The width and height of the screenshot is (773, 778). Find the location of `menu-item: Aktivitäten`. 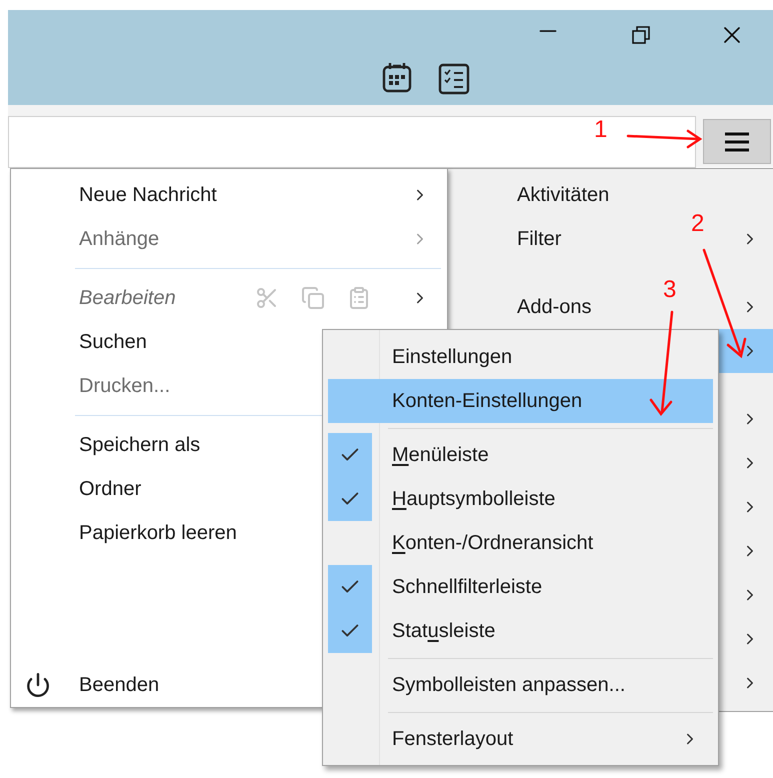

menu-item: Aktivitäten is located at coordinates (563, 195).